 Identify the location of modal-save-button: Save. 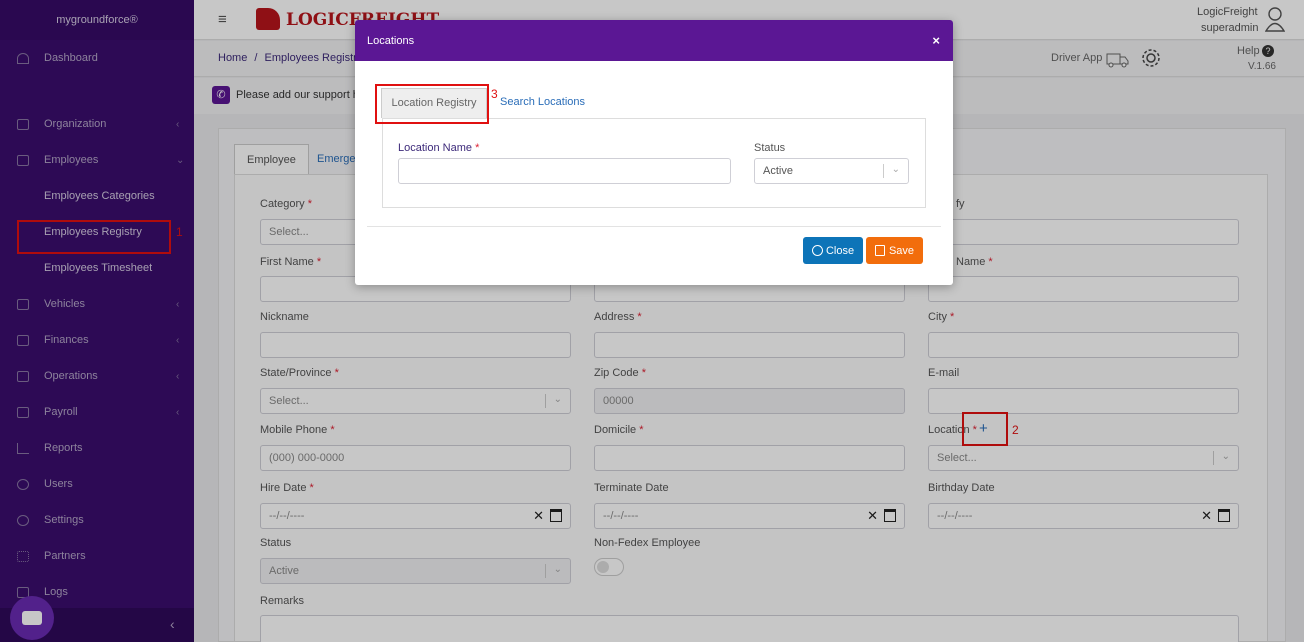
(894, 250).